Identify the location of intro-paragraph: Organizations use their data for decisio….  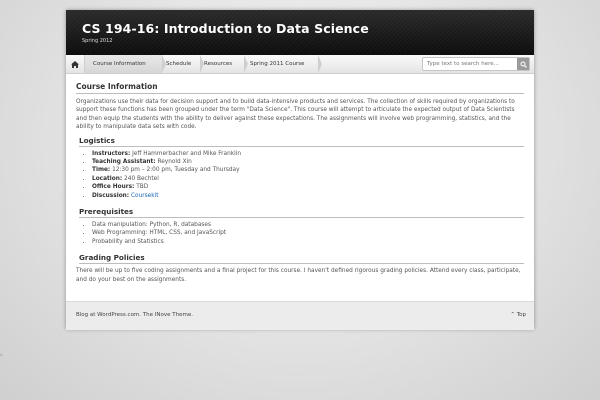
(295, 115).